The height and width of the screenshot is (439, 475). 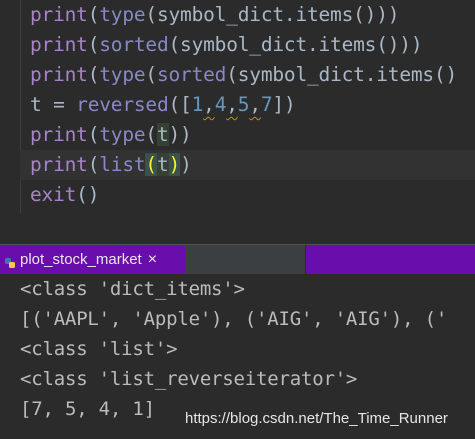 I want to click on code-token: 4, so click(x=220, y=104).